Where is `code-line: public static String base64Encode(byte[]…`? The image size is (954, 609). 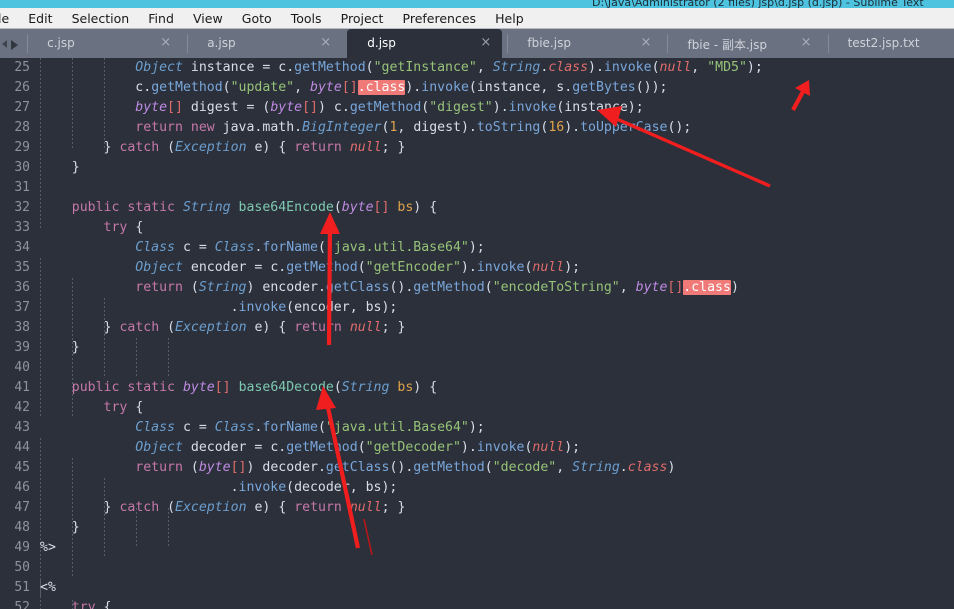
code-line: public static String base64Encode(byte[]… is located at coordinates (238, 208).